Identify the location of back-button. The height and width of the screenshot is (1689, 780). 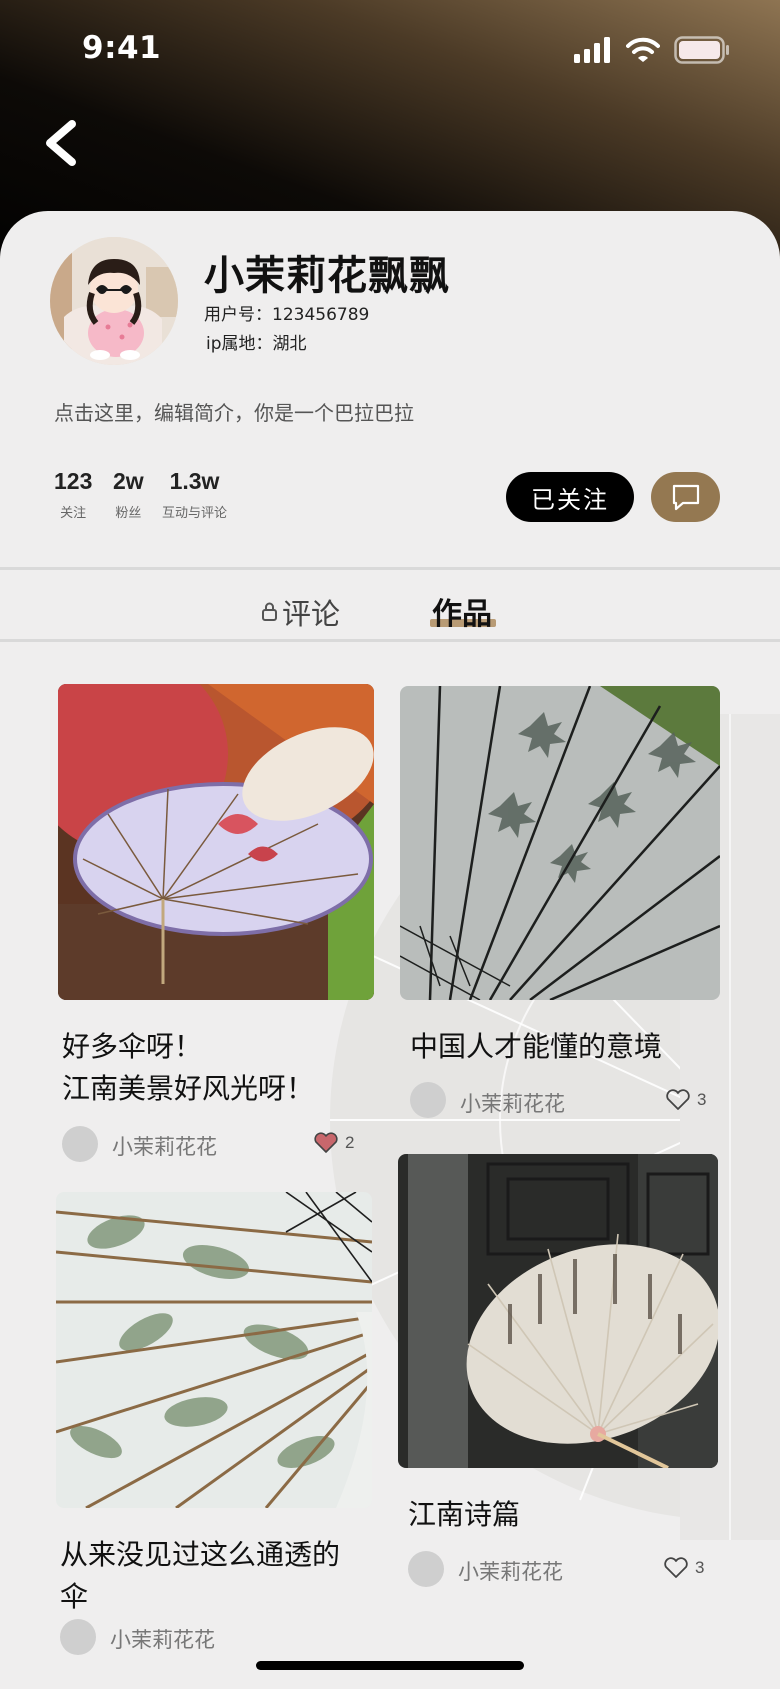
(63, 143).